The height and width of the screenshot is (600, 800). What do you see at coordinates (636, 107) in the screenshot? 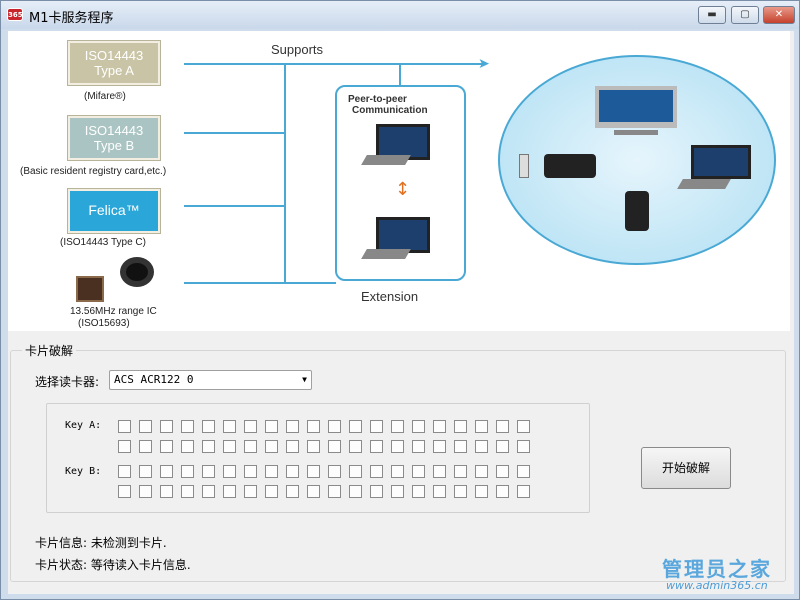
I see `tv-monitor-icon` at bounding box center [636, 107].